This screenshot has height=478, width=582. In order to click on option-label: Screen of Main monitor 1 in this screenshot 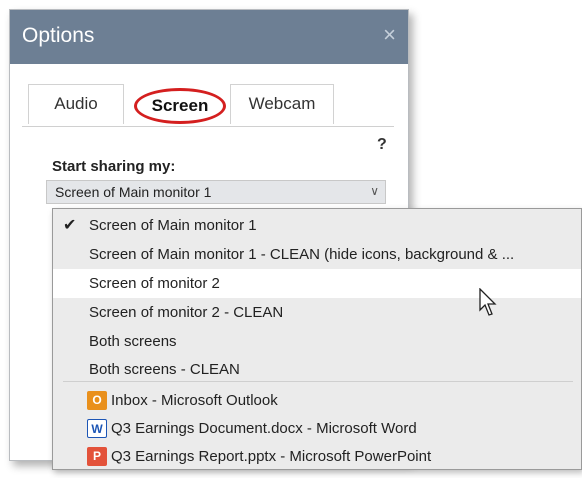, I will do `click(173, 225)`.